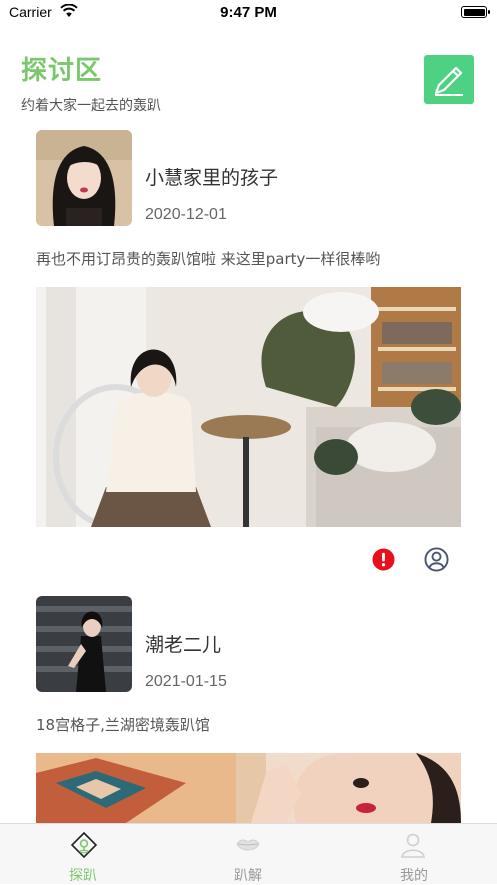 This screenshot has height=885, width=497. Describe the element at coordinates (211, 176) in the screenshot. I see `post-username: 小慧家里的孩子` at that location.